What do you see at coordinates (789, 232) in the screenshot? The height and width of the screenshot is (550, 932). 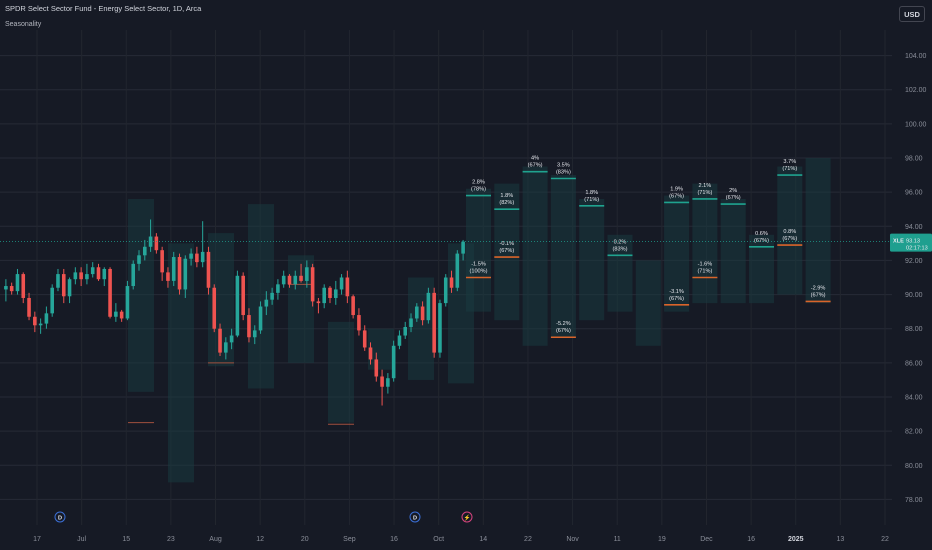 I see `projection-down-label: 0.8%` at bounding box center [789, 232].